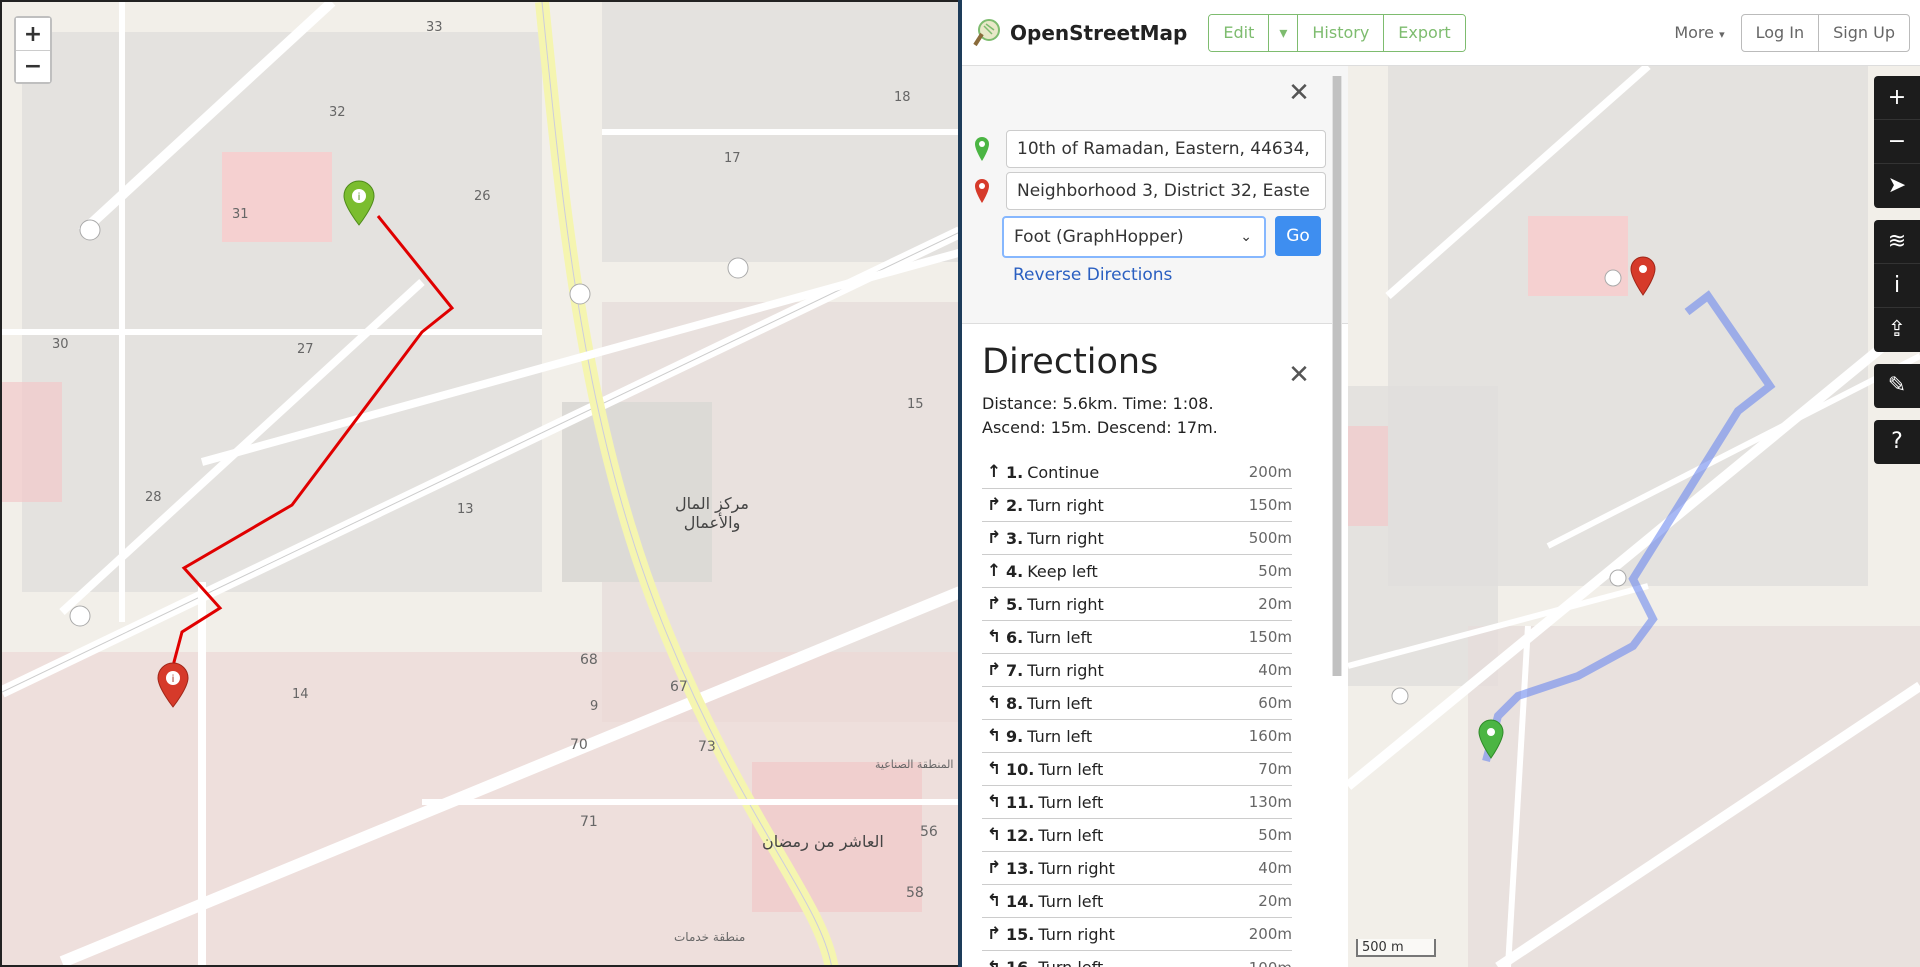  I want to click on direction-step: ↑ 4. Keep left 50m, so click(1137, 571).